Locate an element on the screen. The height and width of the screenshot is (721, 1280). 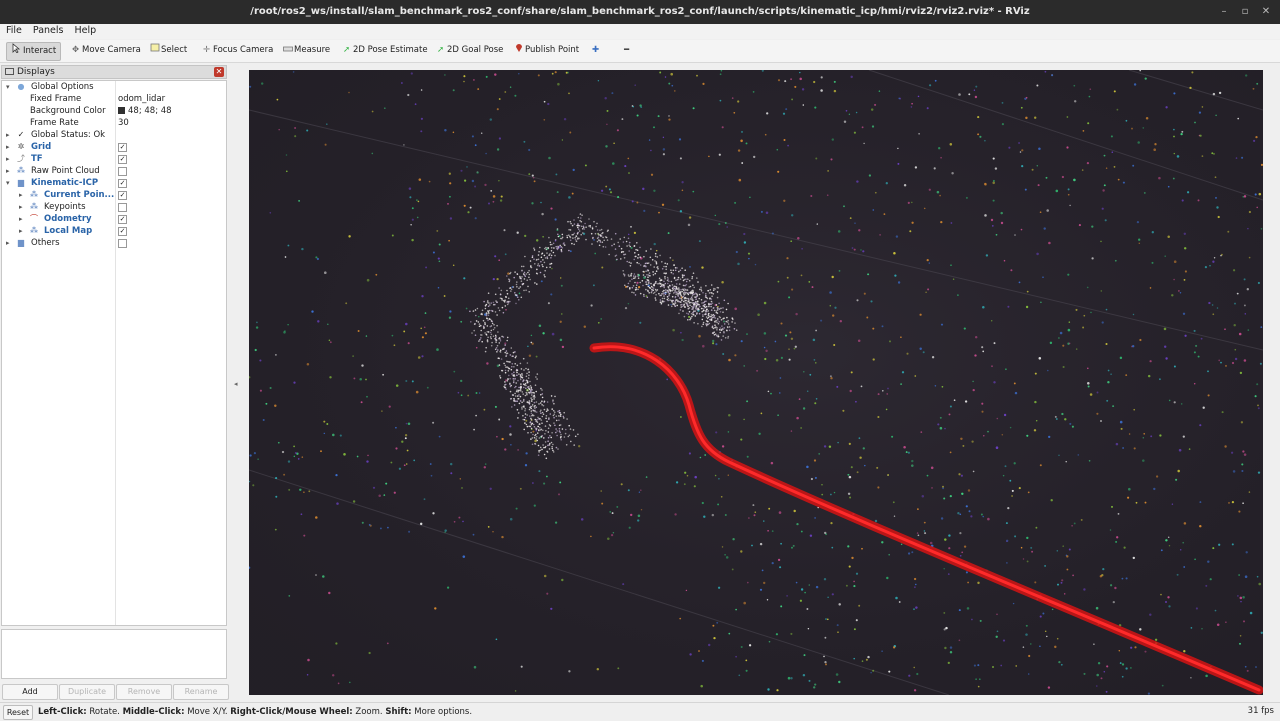
tf-axes-icon: ⤴ is located at coordinates (21, 158).